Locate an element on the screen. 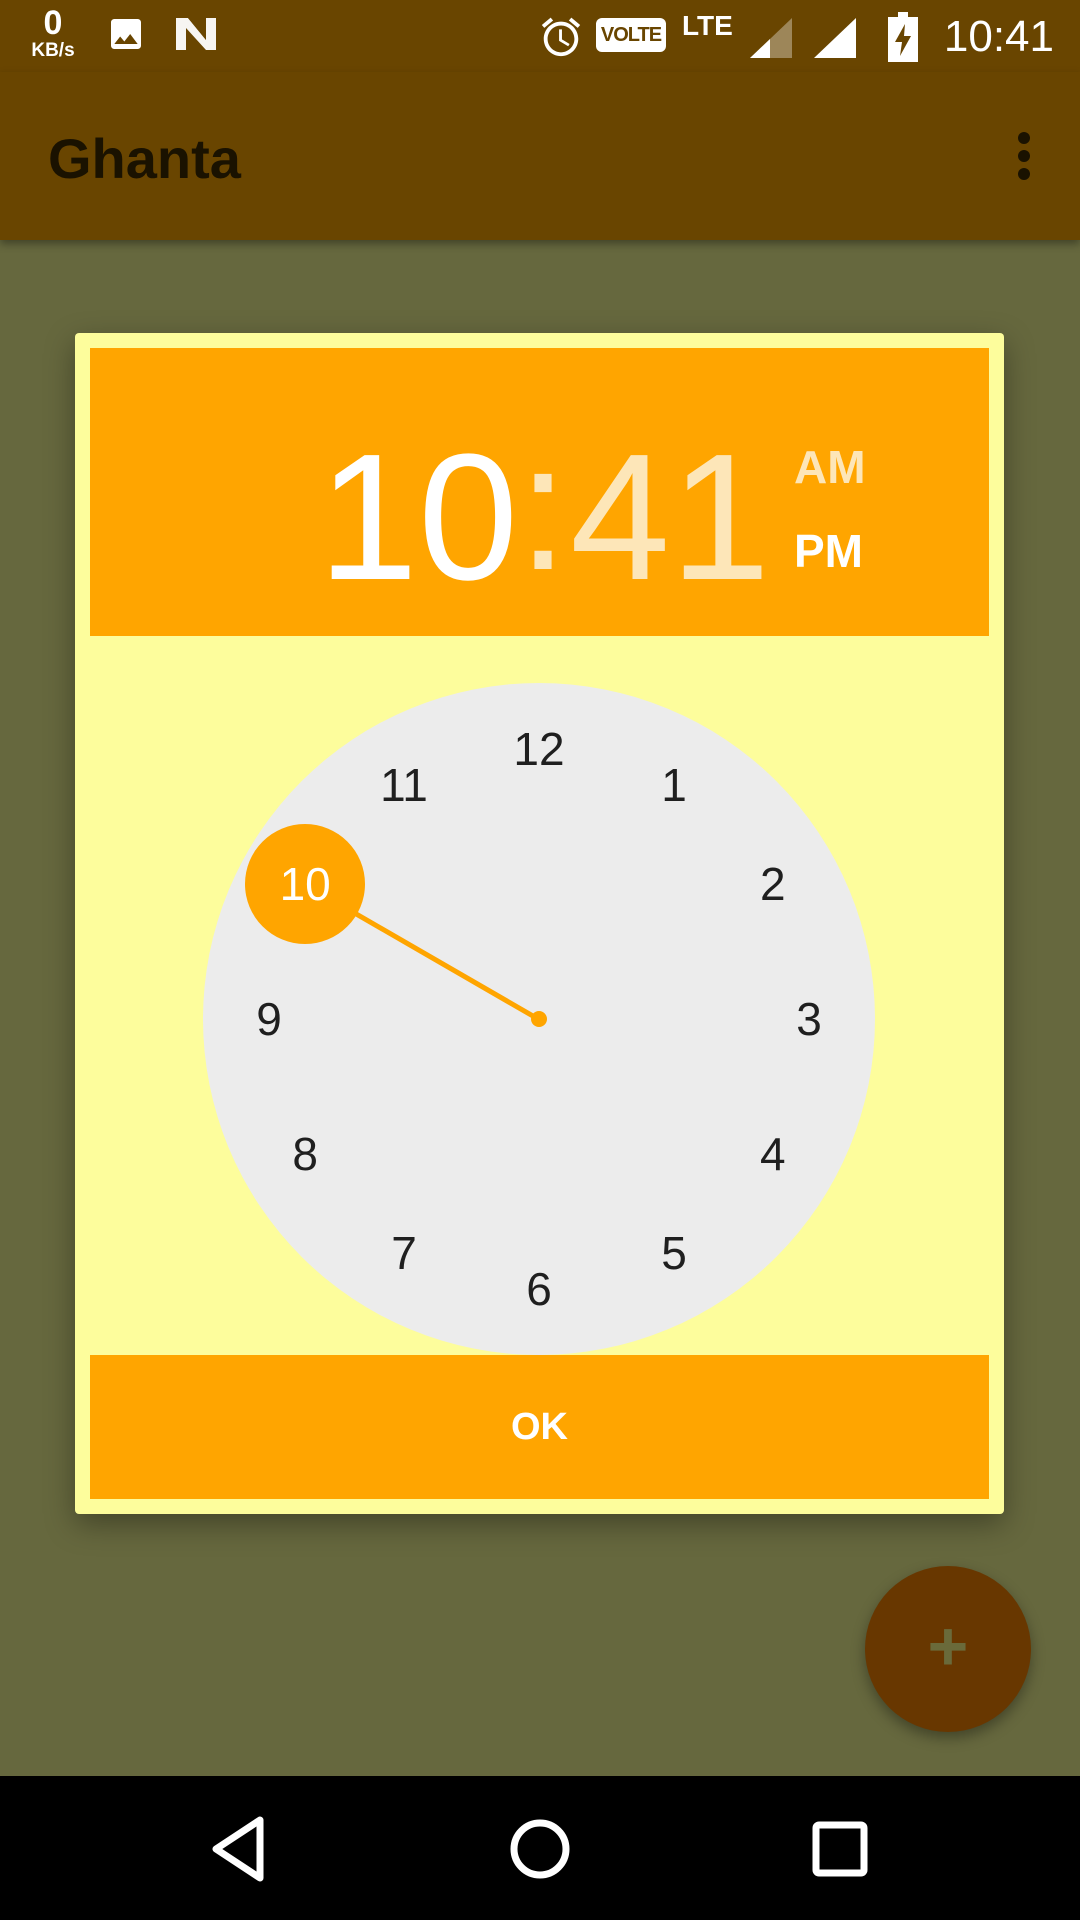 This screenshot has width=1080, height=1920. network-speed-value: 0 is located at coordinates (53, 23).